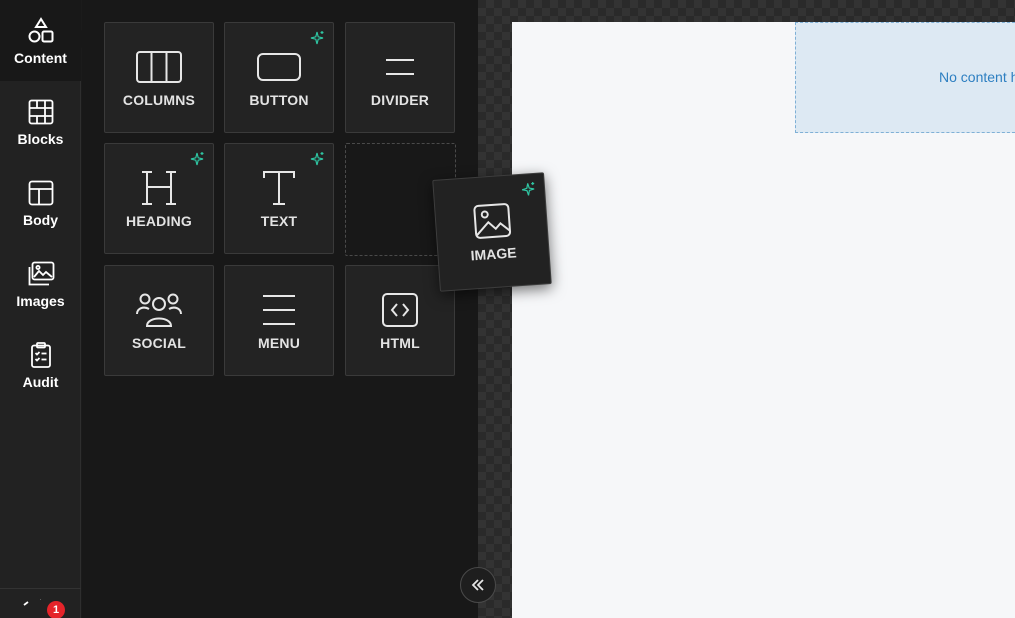 The width and height of the screenshot is (1015, 618). I want to click on tool-label: HEADING, so click(159, 221).